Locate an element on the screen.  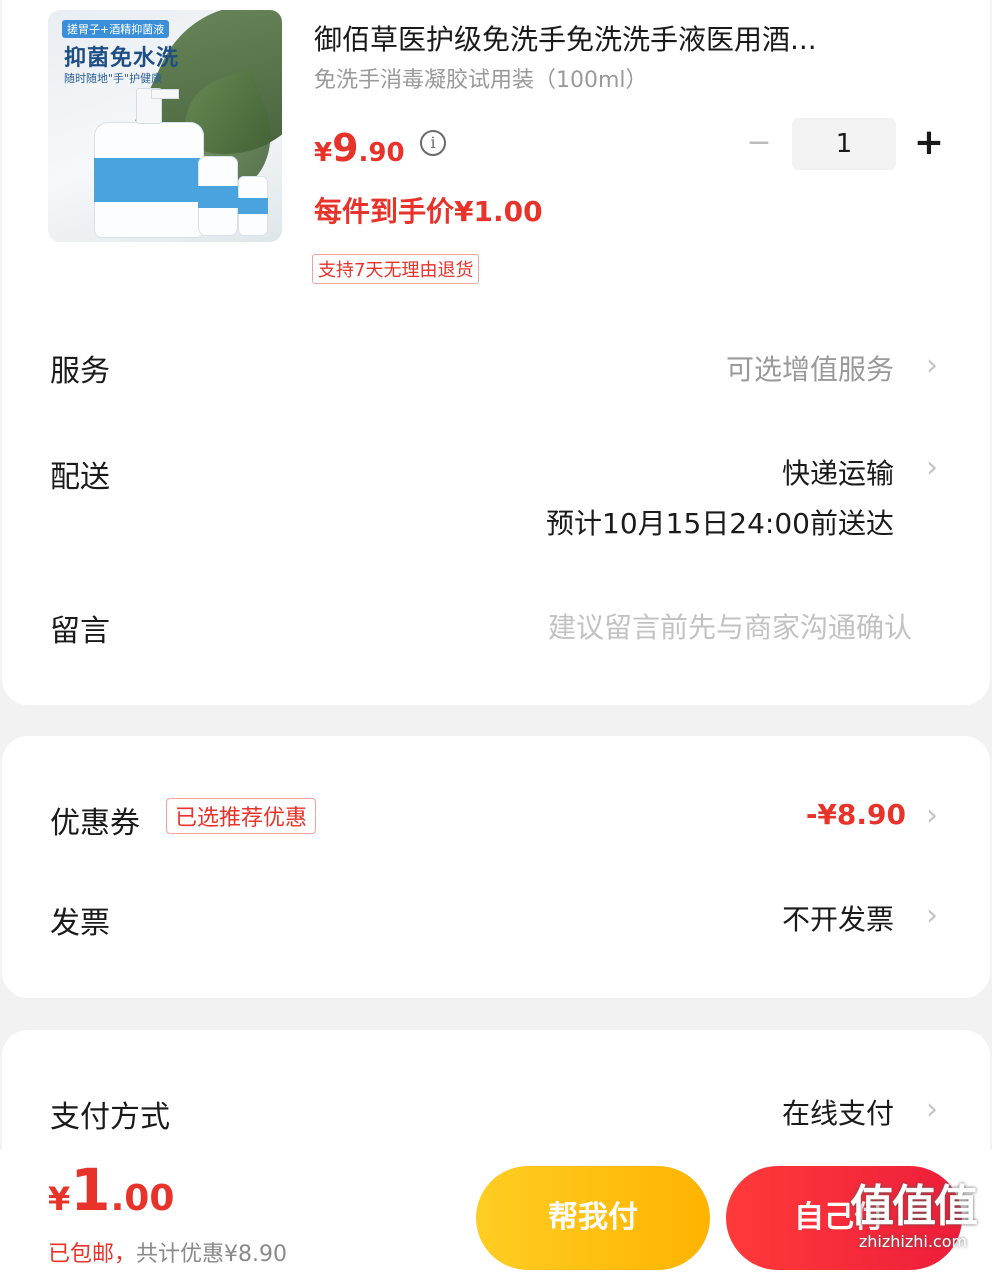
coupon-value: -¥8.90 is located at coordinates (855, 814).